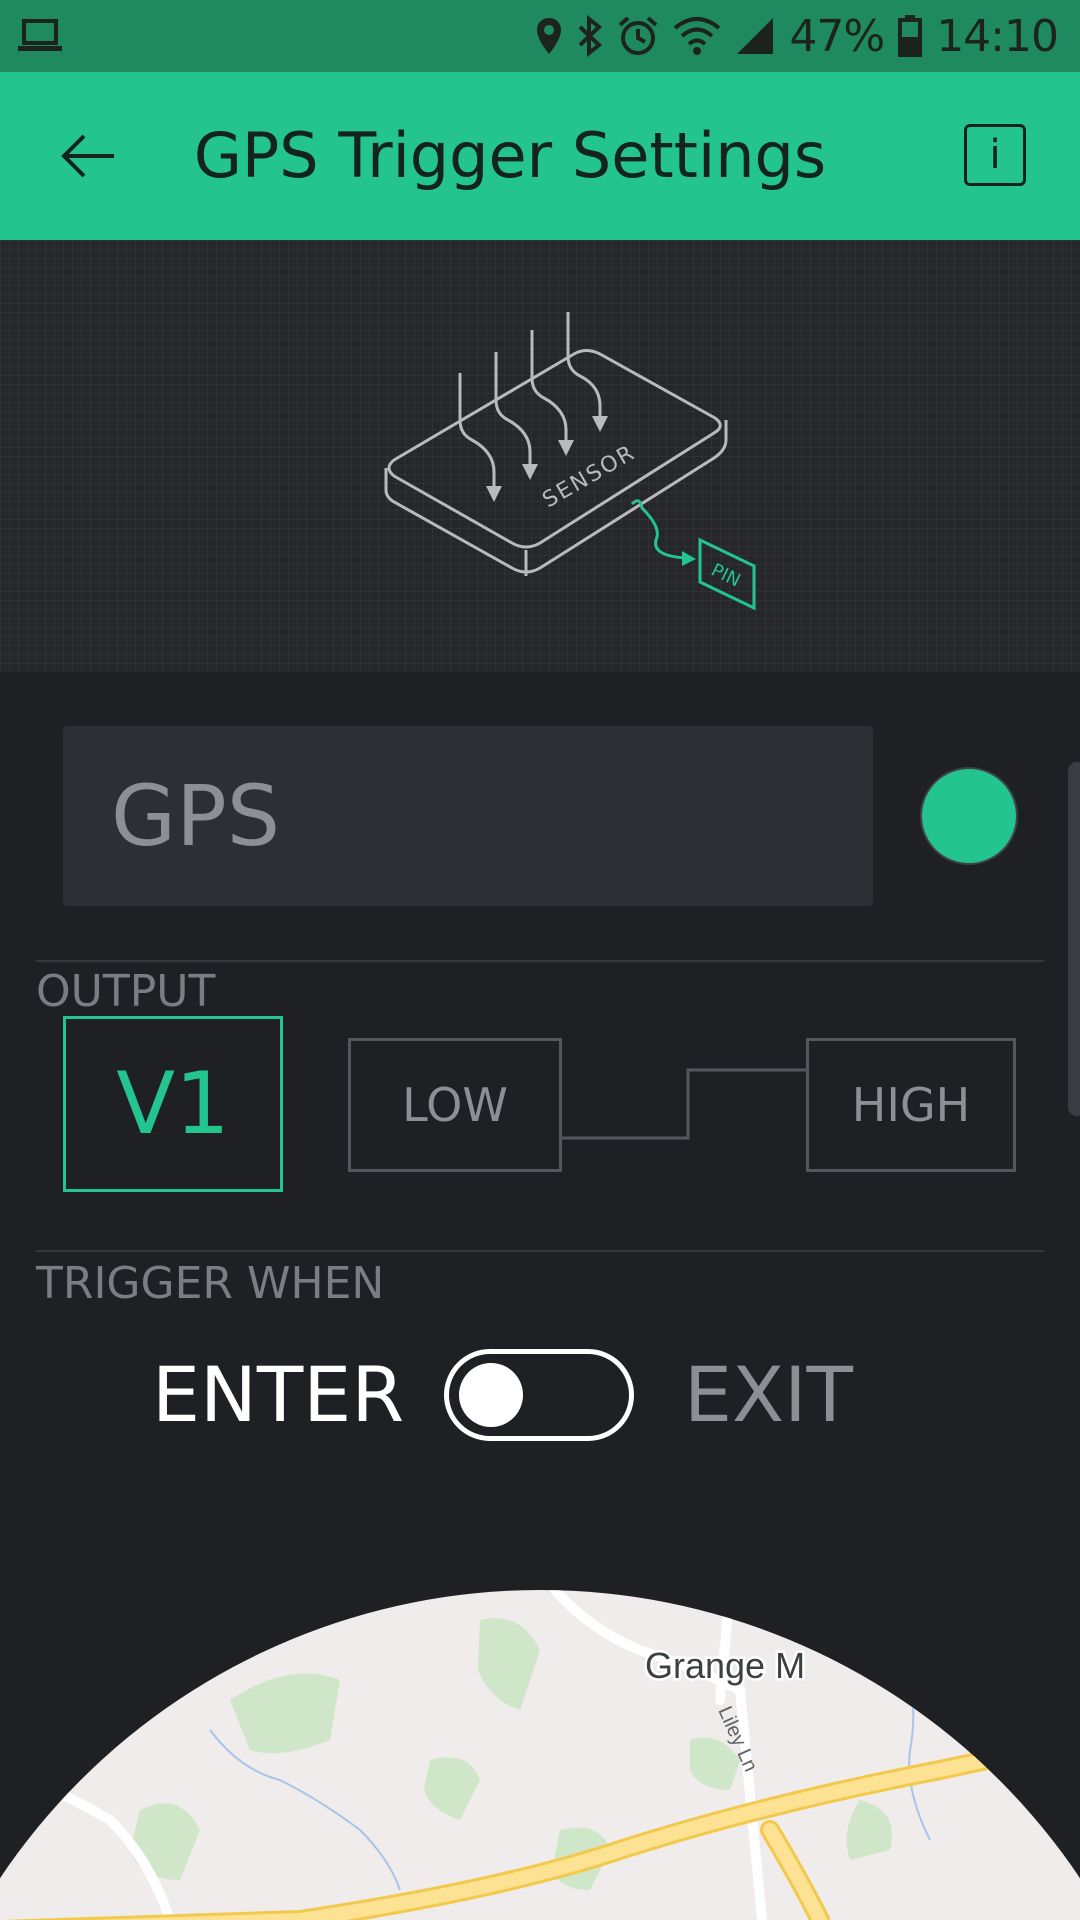 The width and height of the screenshot is (1080, 1920). What do you see at coordinates (468, 816) in the screenshot?
I see `widget-name-field: GPS` at bounding box center [468, 816].